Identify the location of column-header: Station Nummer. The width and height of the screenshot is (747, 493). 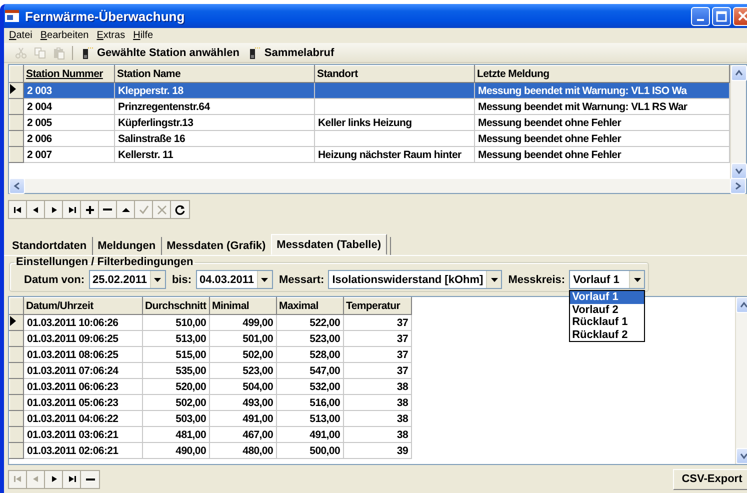
(69, 74).